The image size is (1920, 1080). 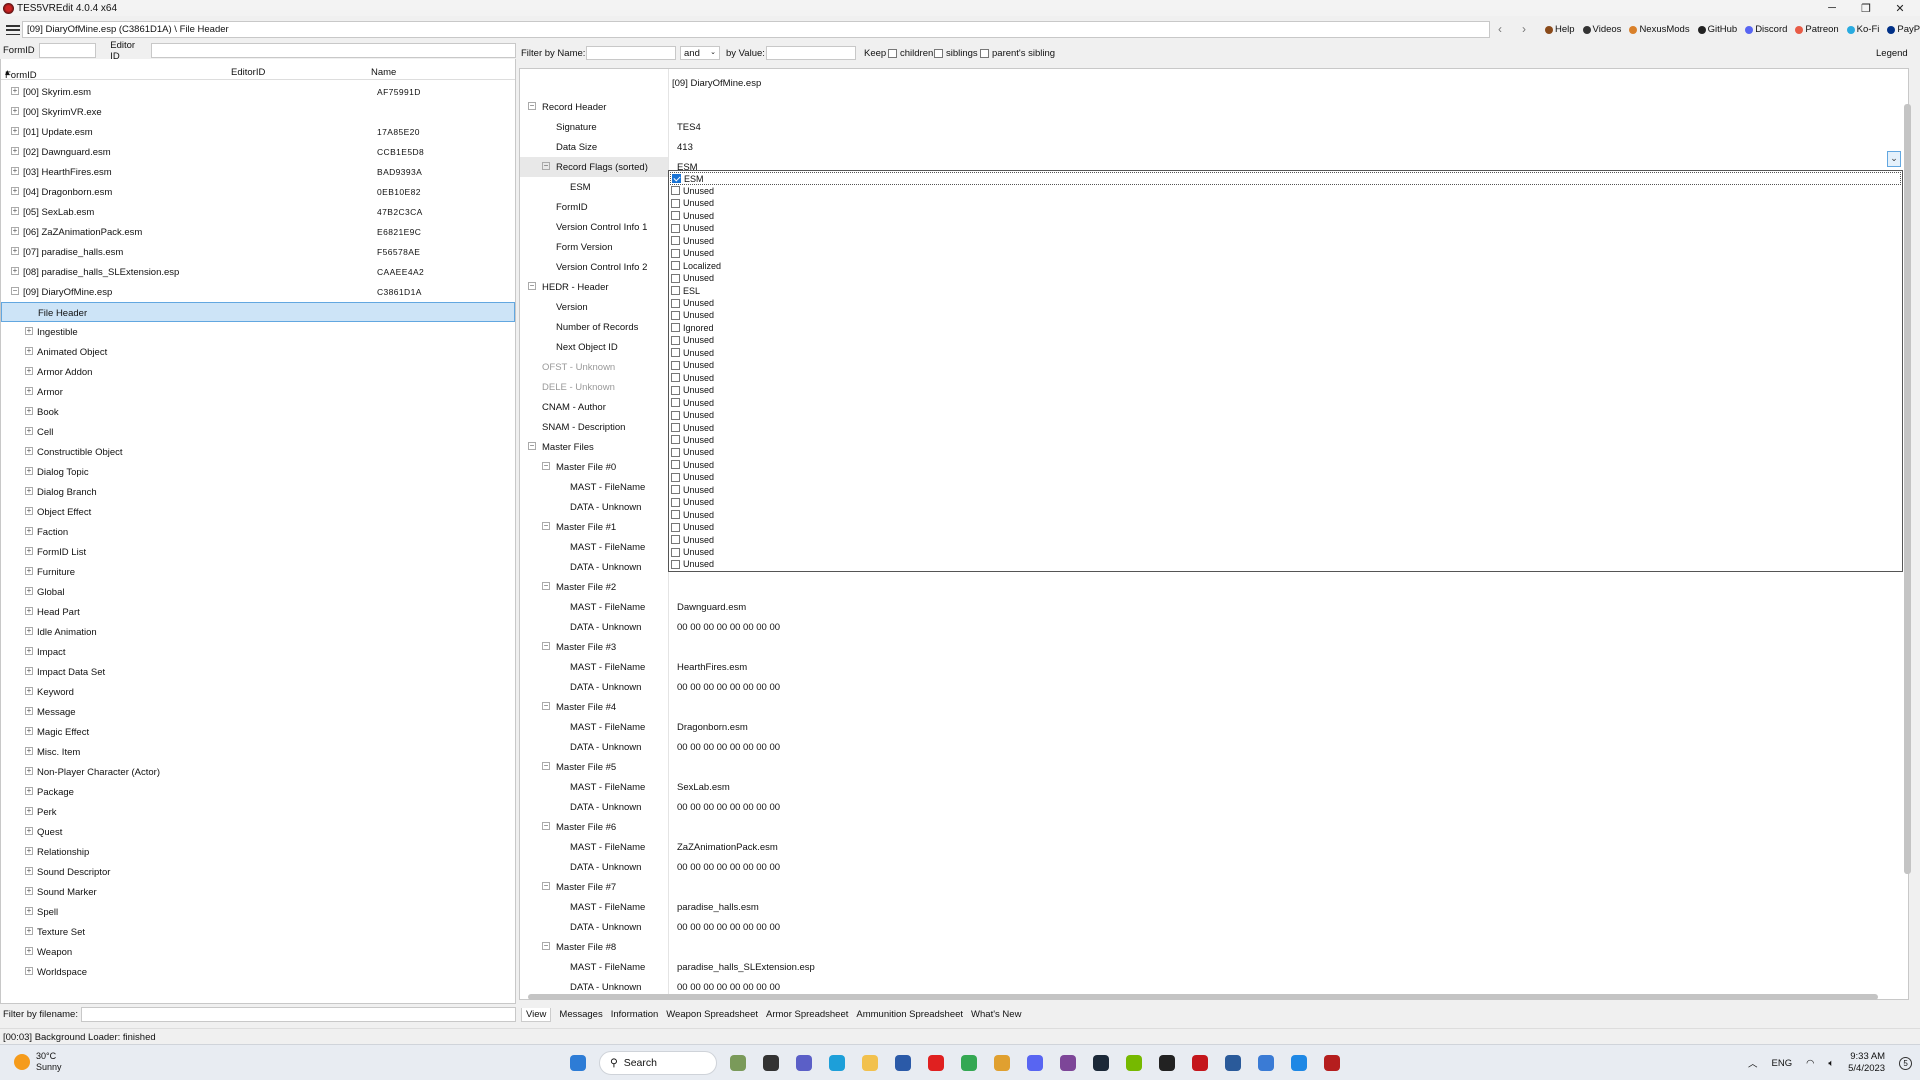 What do you see at coordinates (1831, 1063) in the screenshot?
I see `volume-icon: 🔈︎` at bounding box center [1831, 1063].